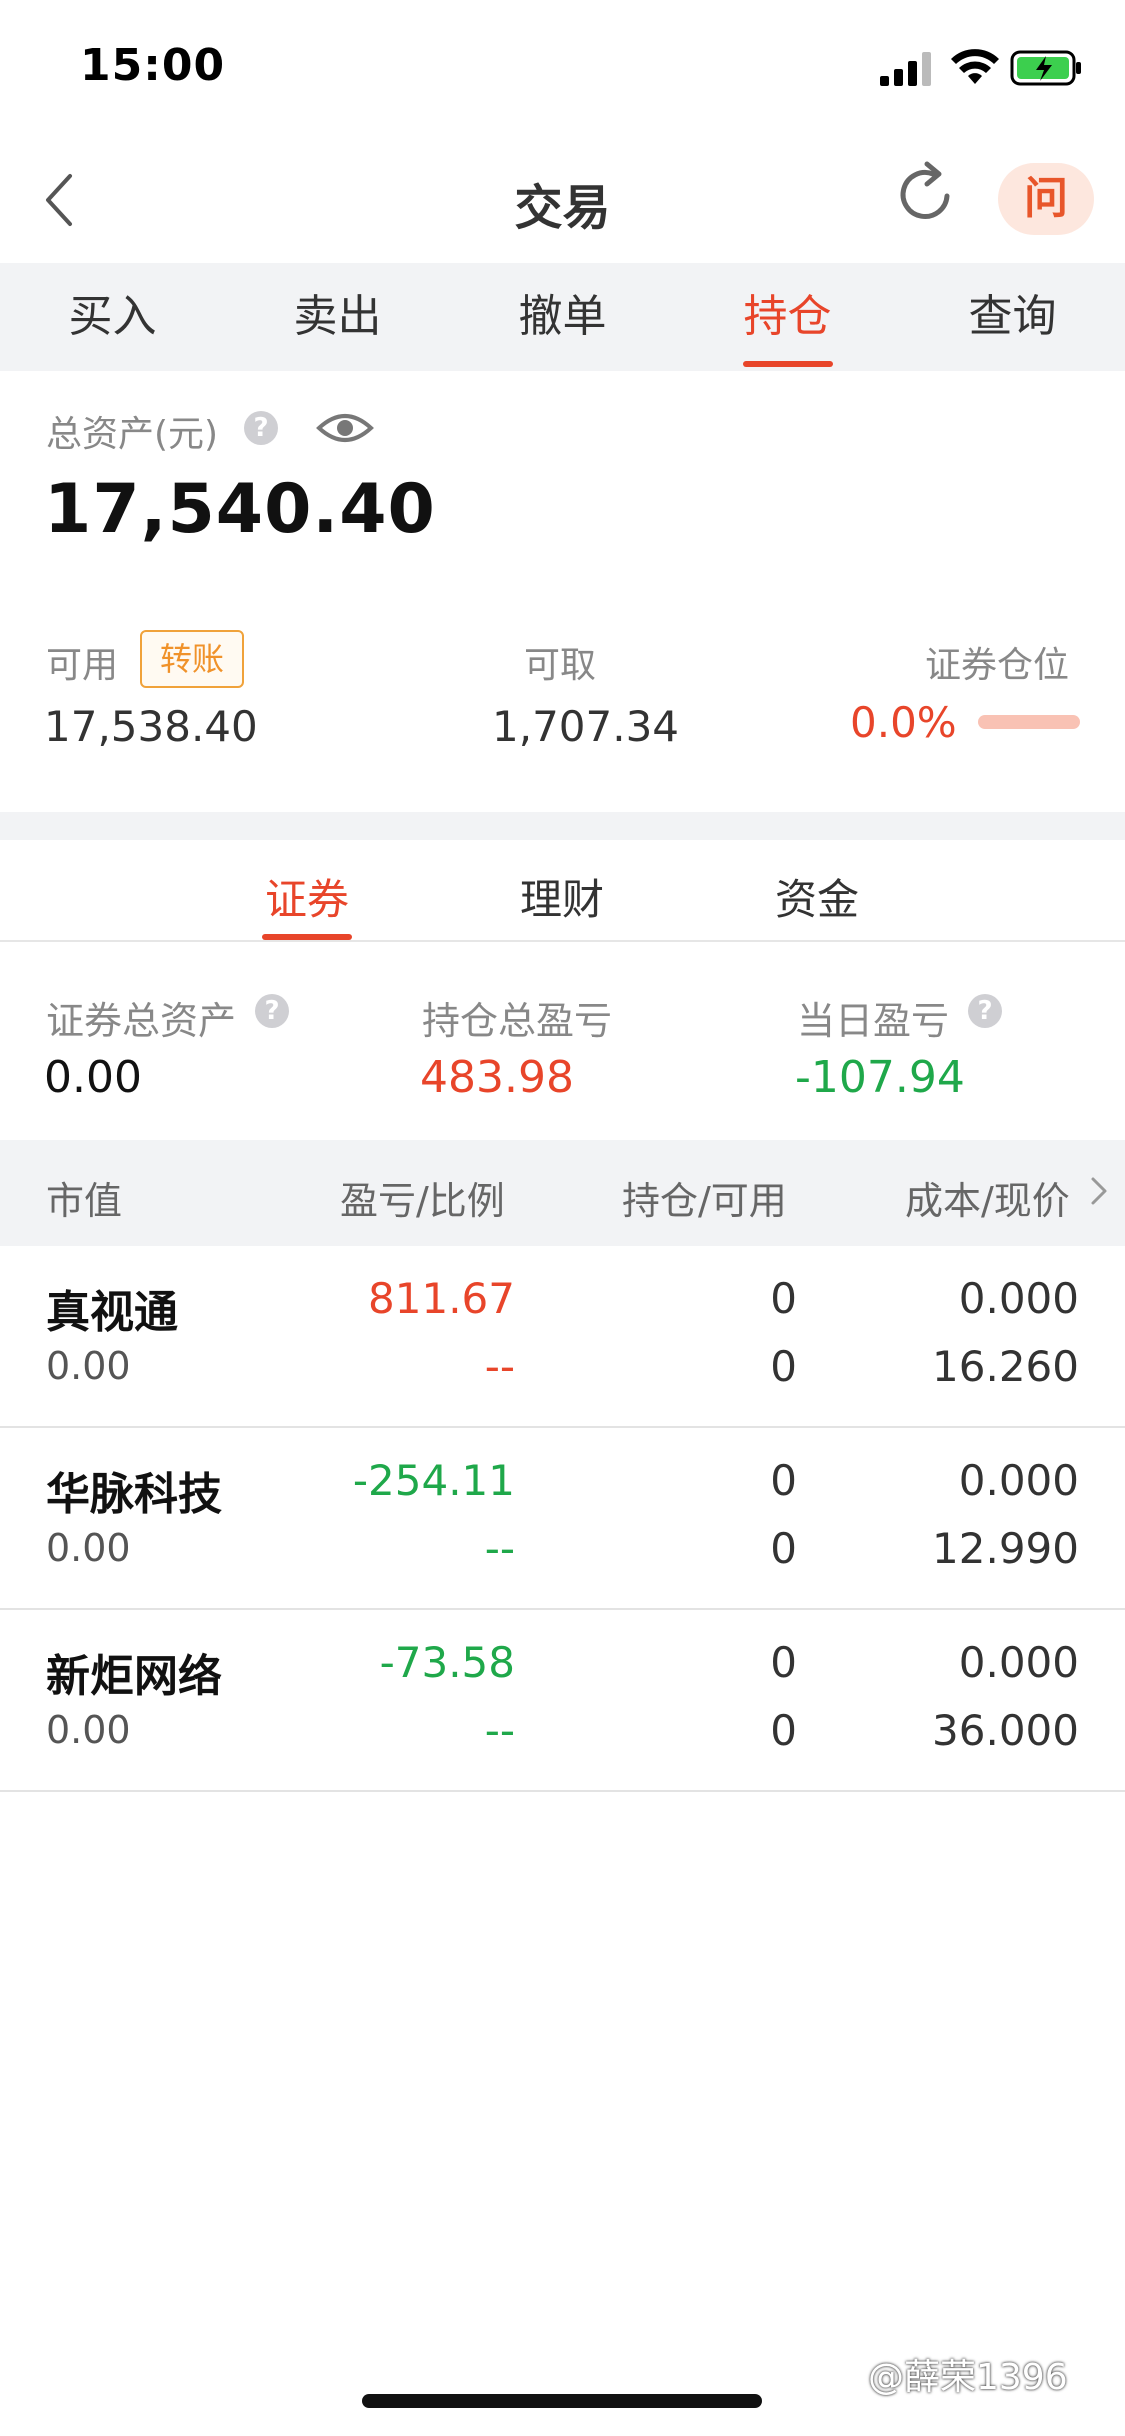 This screenshot has width=1125, height=2436. What do you see at coordinates (562, 1518) in the screenshot?
I see `table-row: 华脉科技 0.00 -254.11 -- 0 0 0.000 12.990` at bounding box center [562, 1518].